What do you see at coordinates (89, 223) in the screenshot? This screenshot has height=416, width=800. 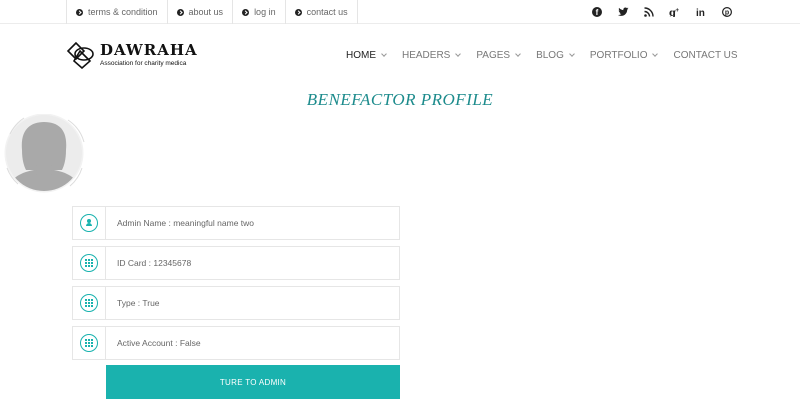 I see `user-icon` at bounding box center [89, 223].